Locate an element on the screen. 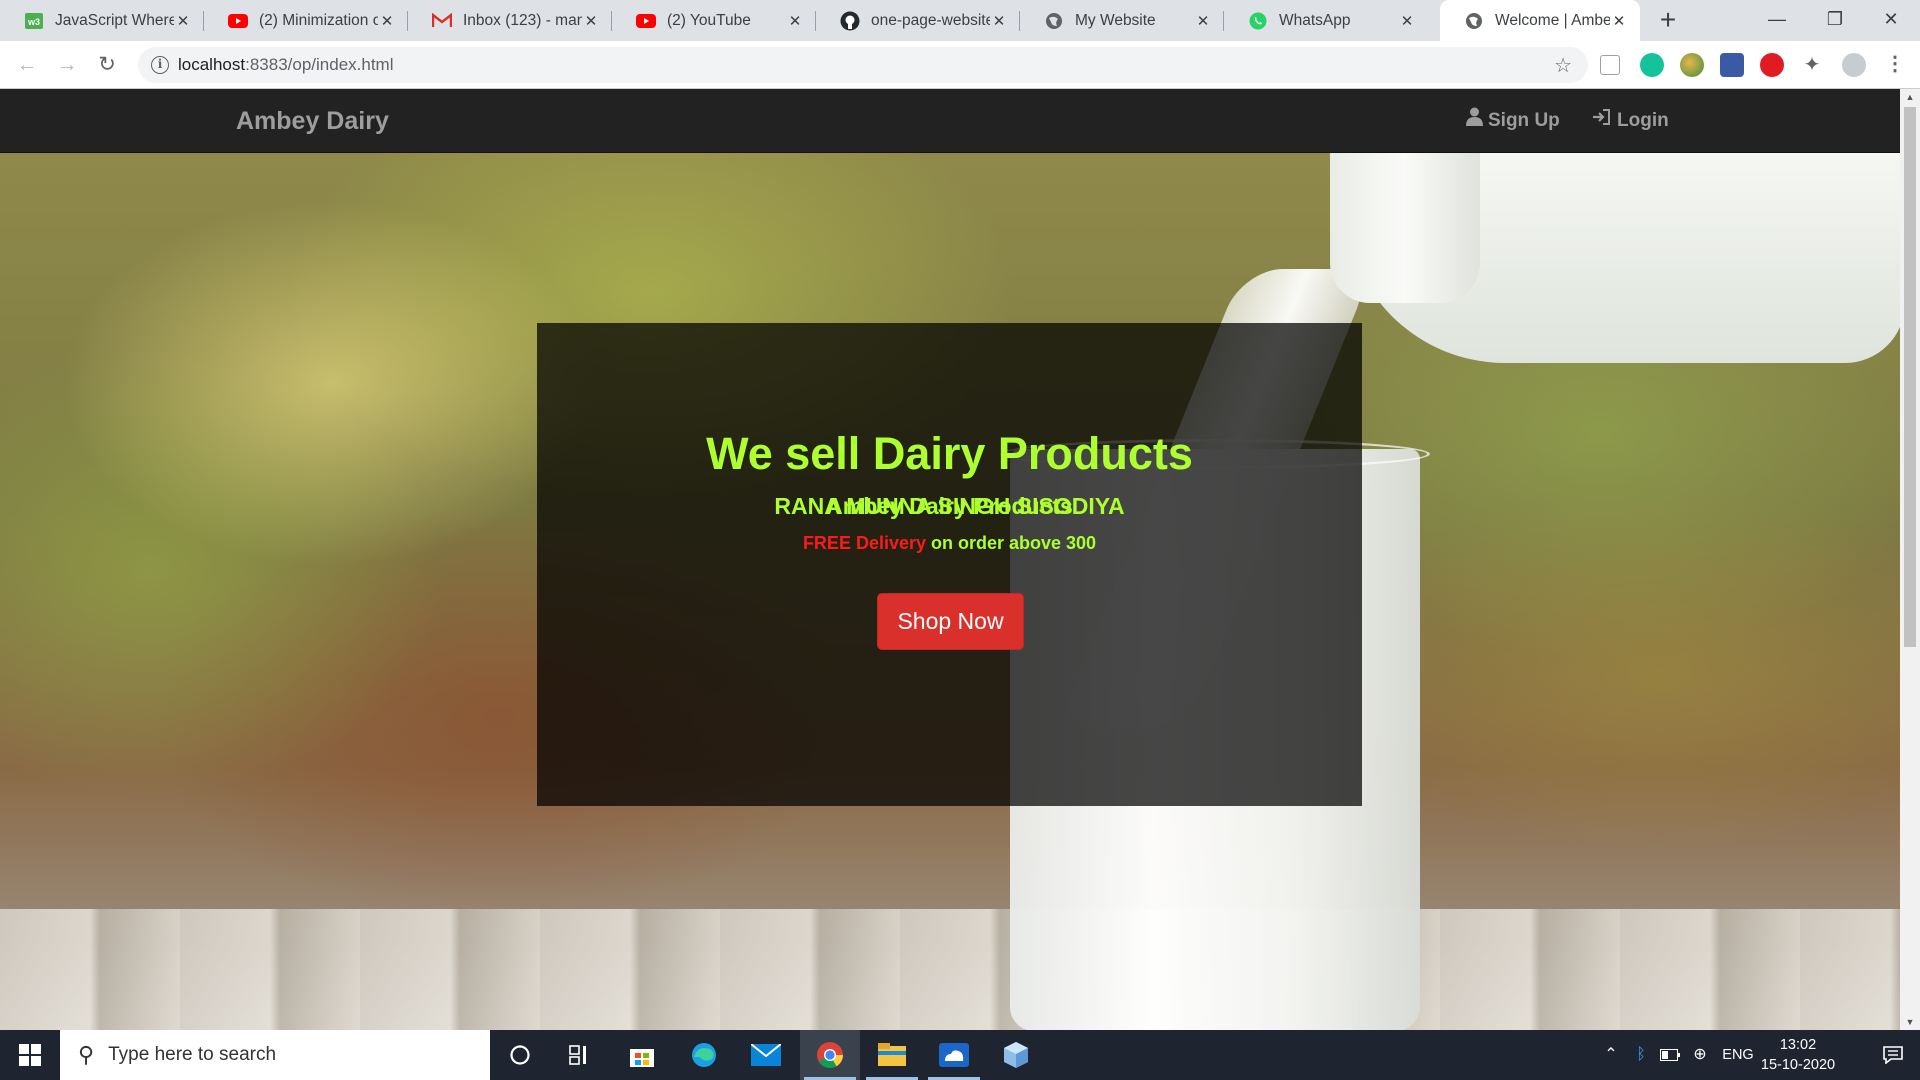 The image size is (1920, 1080). tab-welcome-ambey: Welcome | Ambey ✕ is located at coordinates (1540, 20).